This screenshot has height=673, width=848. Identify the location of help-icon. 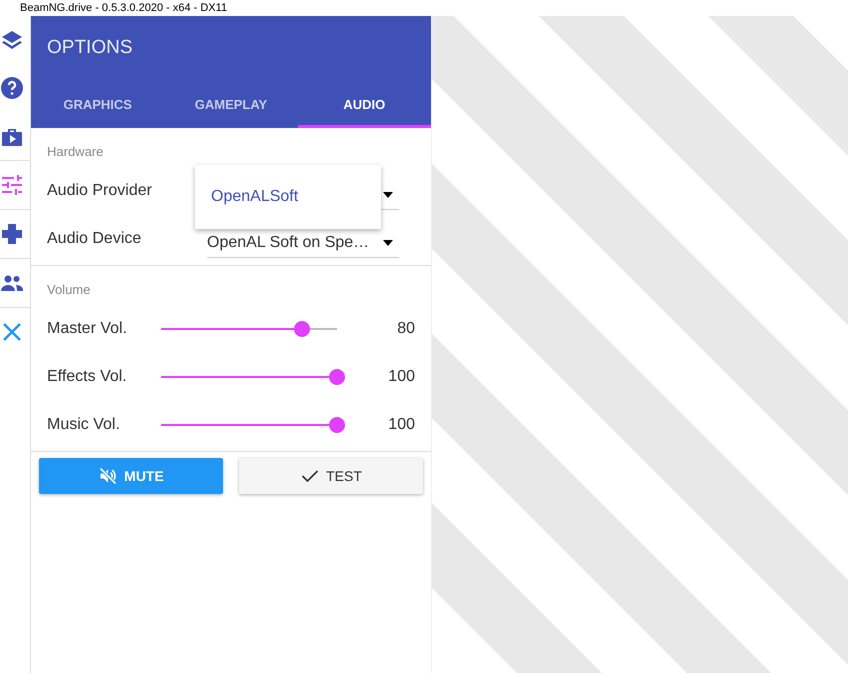
(12, 88).